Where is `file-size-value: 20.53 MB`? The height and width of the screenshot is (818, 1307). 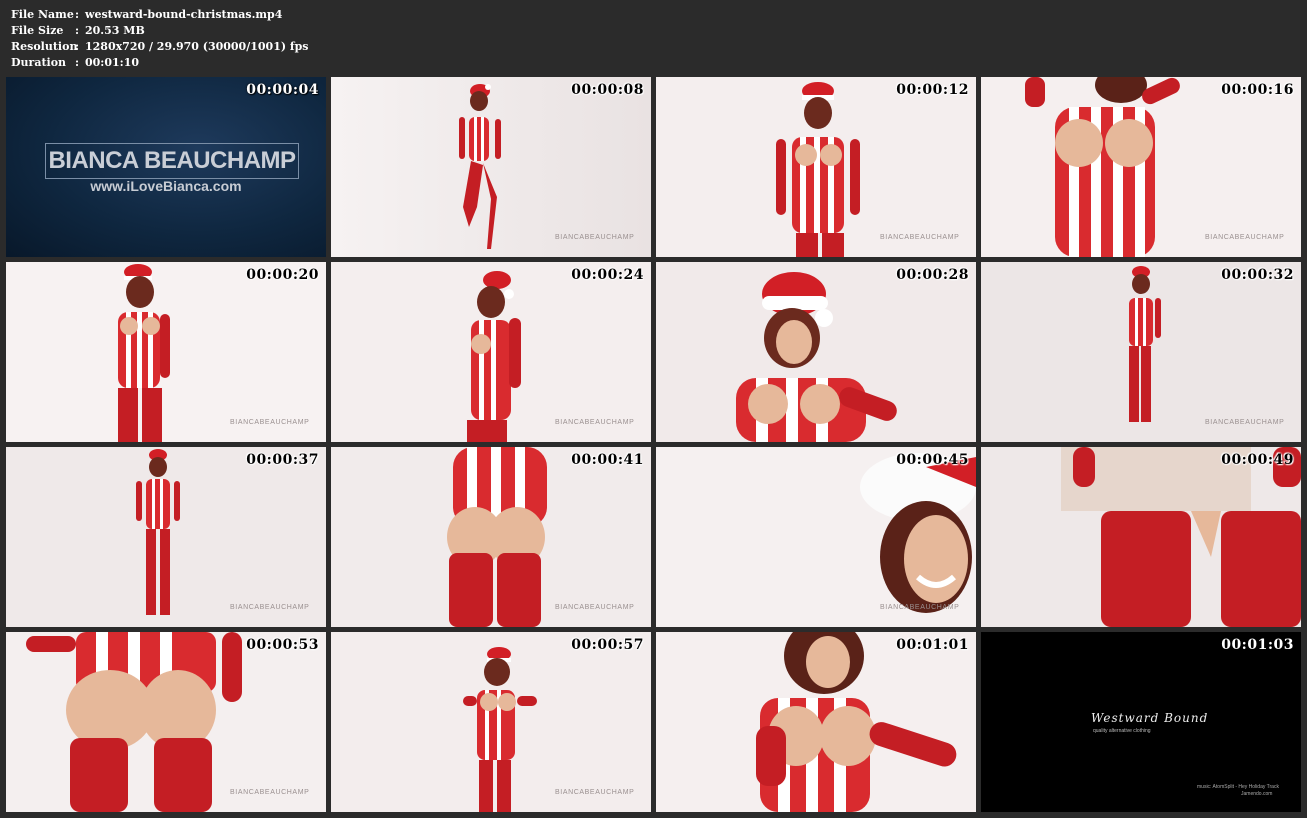 file-size-value: 20.53 MB is located at coordinates (115, 30).